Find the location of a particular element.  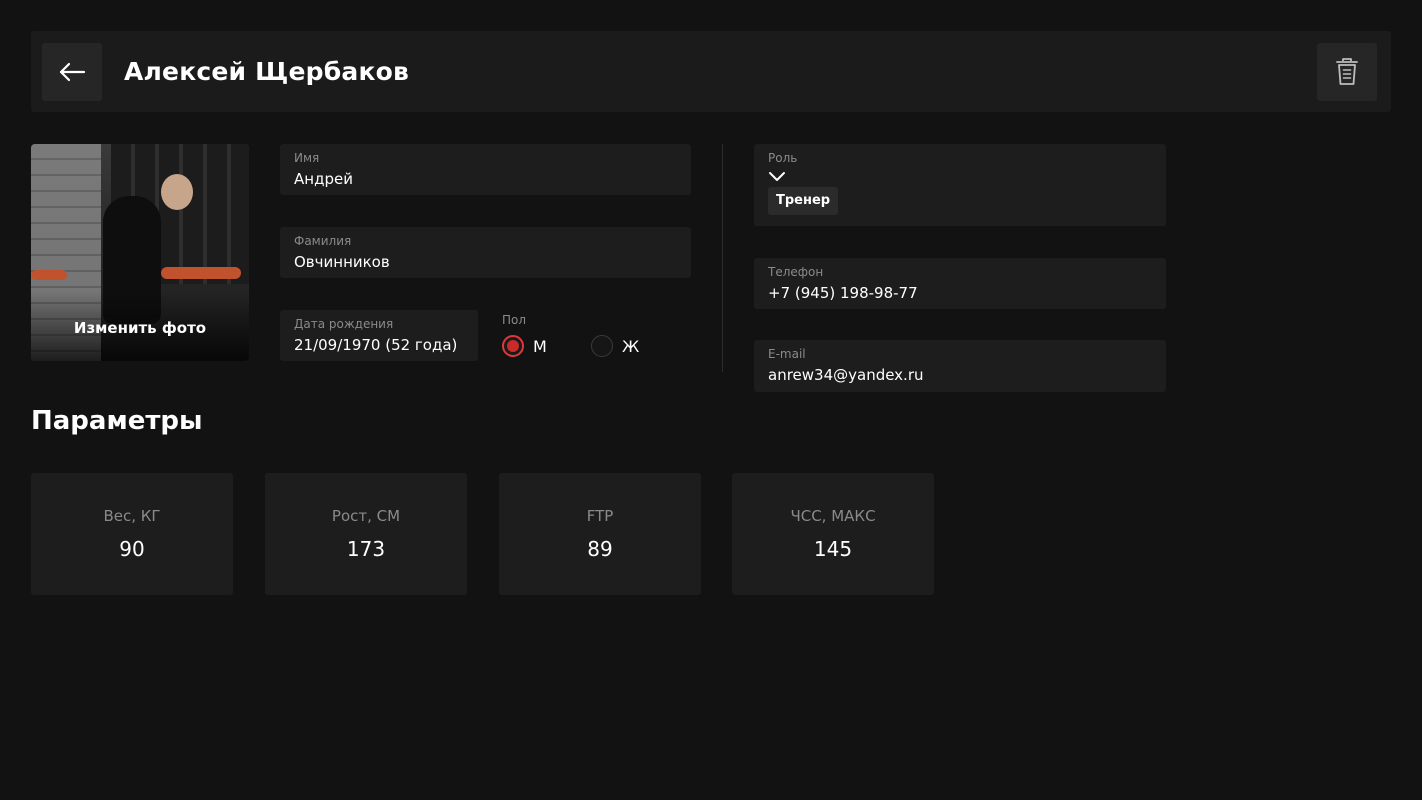

chevron-down-icon is located at coordinates (777, 176).